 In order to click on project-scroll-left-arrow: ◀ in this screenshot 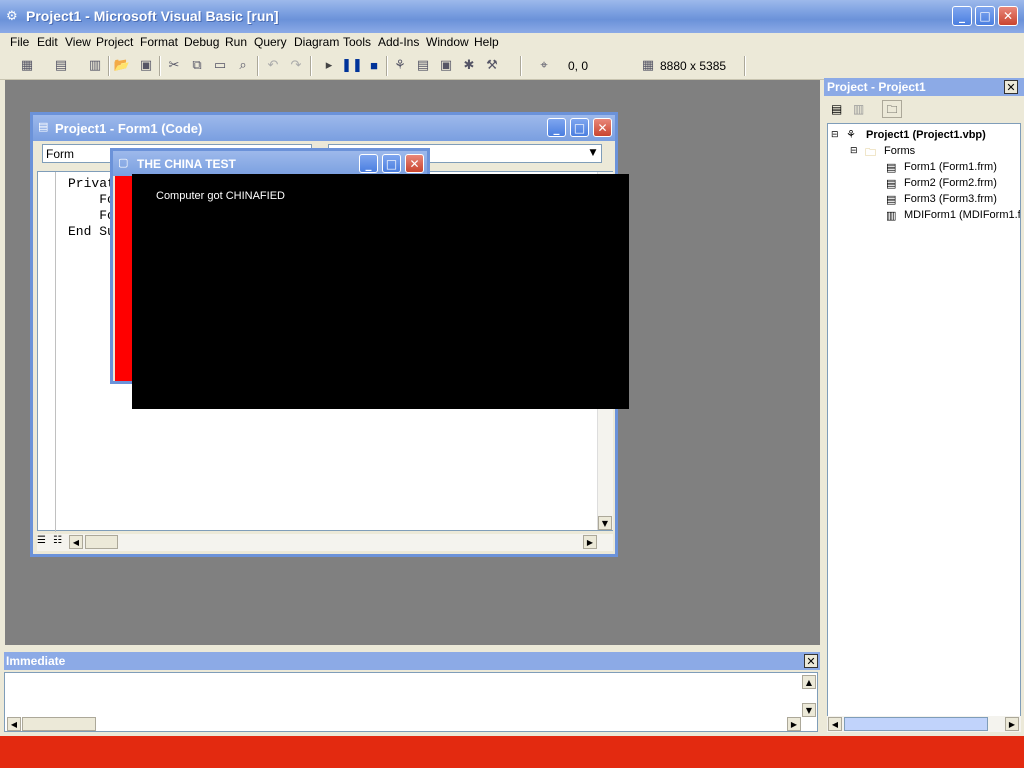, I will do `click(835, 724)`.